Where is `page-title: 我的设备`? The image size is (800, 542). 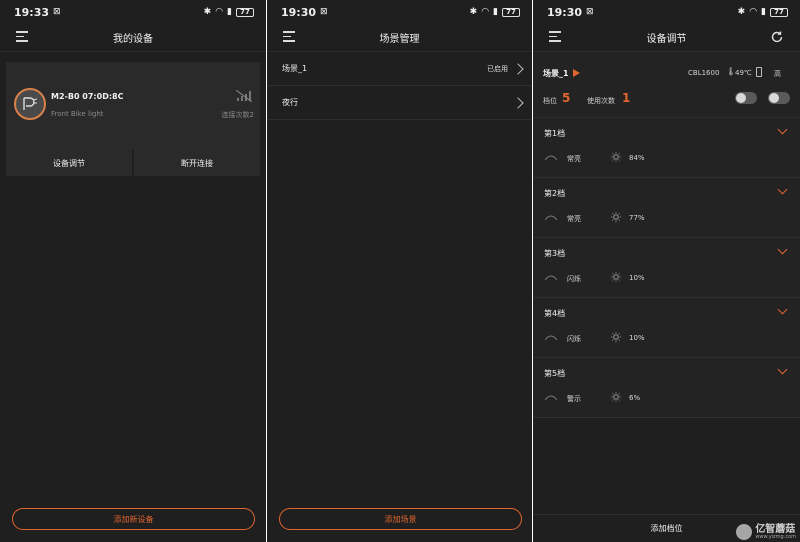 page-title: 我的设备 is located at coordinates (133, 39).